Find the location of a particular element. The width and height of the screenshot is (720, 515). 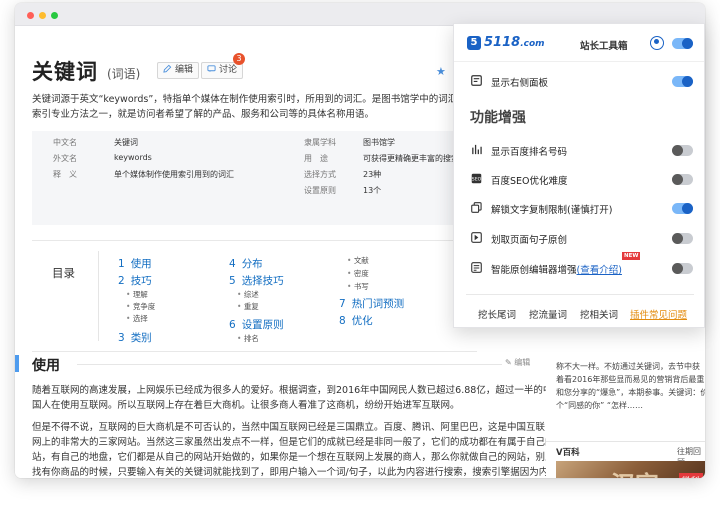

editor-toggle is located at coordinates (682, 268).